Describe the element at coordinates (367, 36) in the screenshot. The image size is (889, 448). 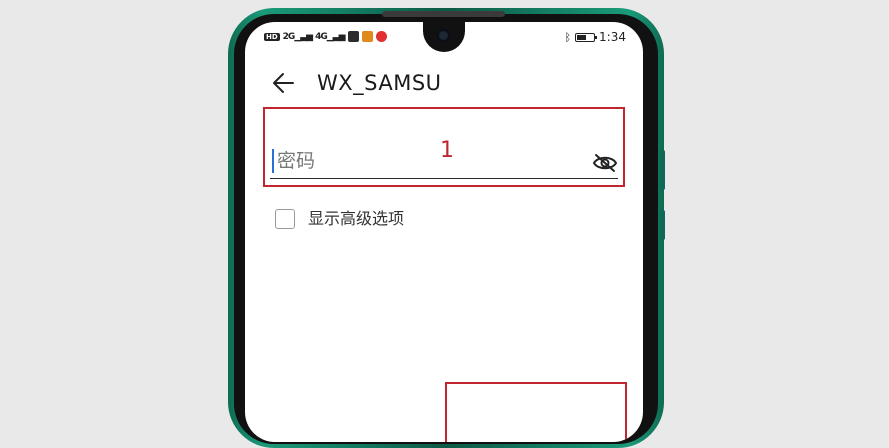
I see `video-app-icon` at that location.